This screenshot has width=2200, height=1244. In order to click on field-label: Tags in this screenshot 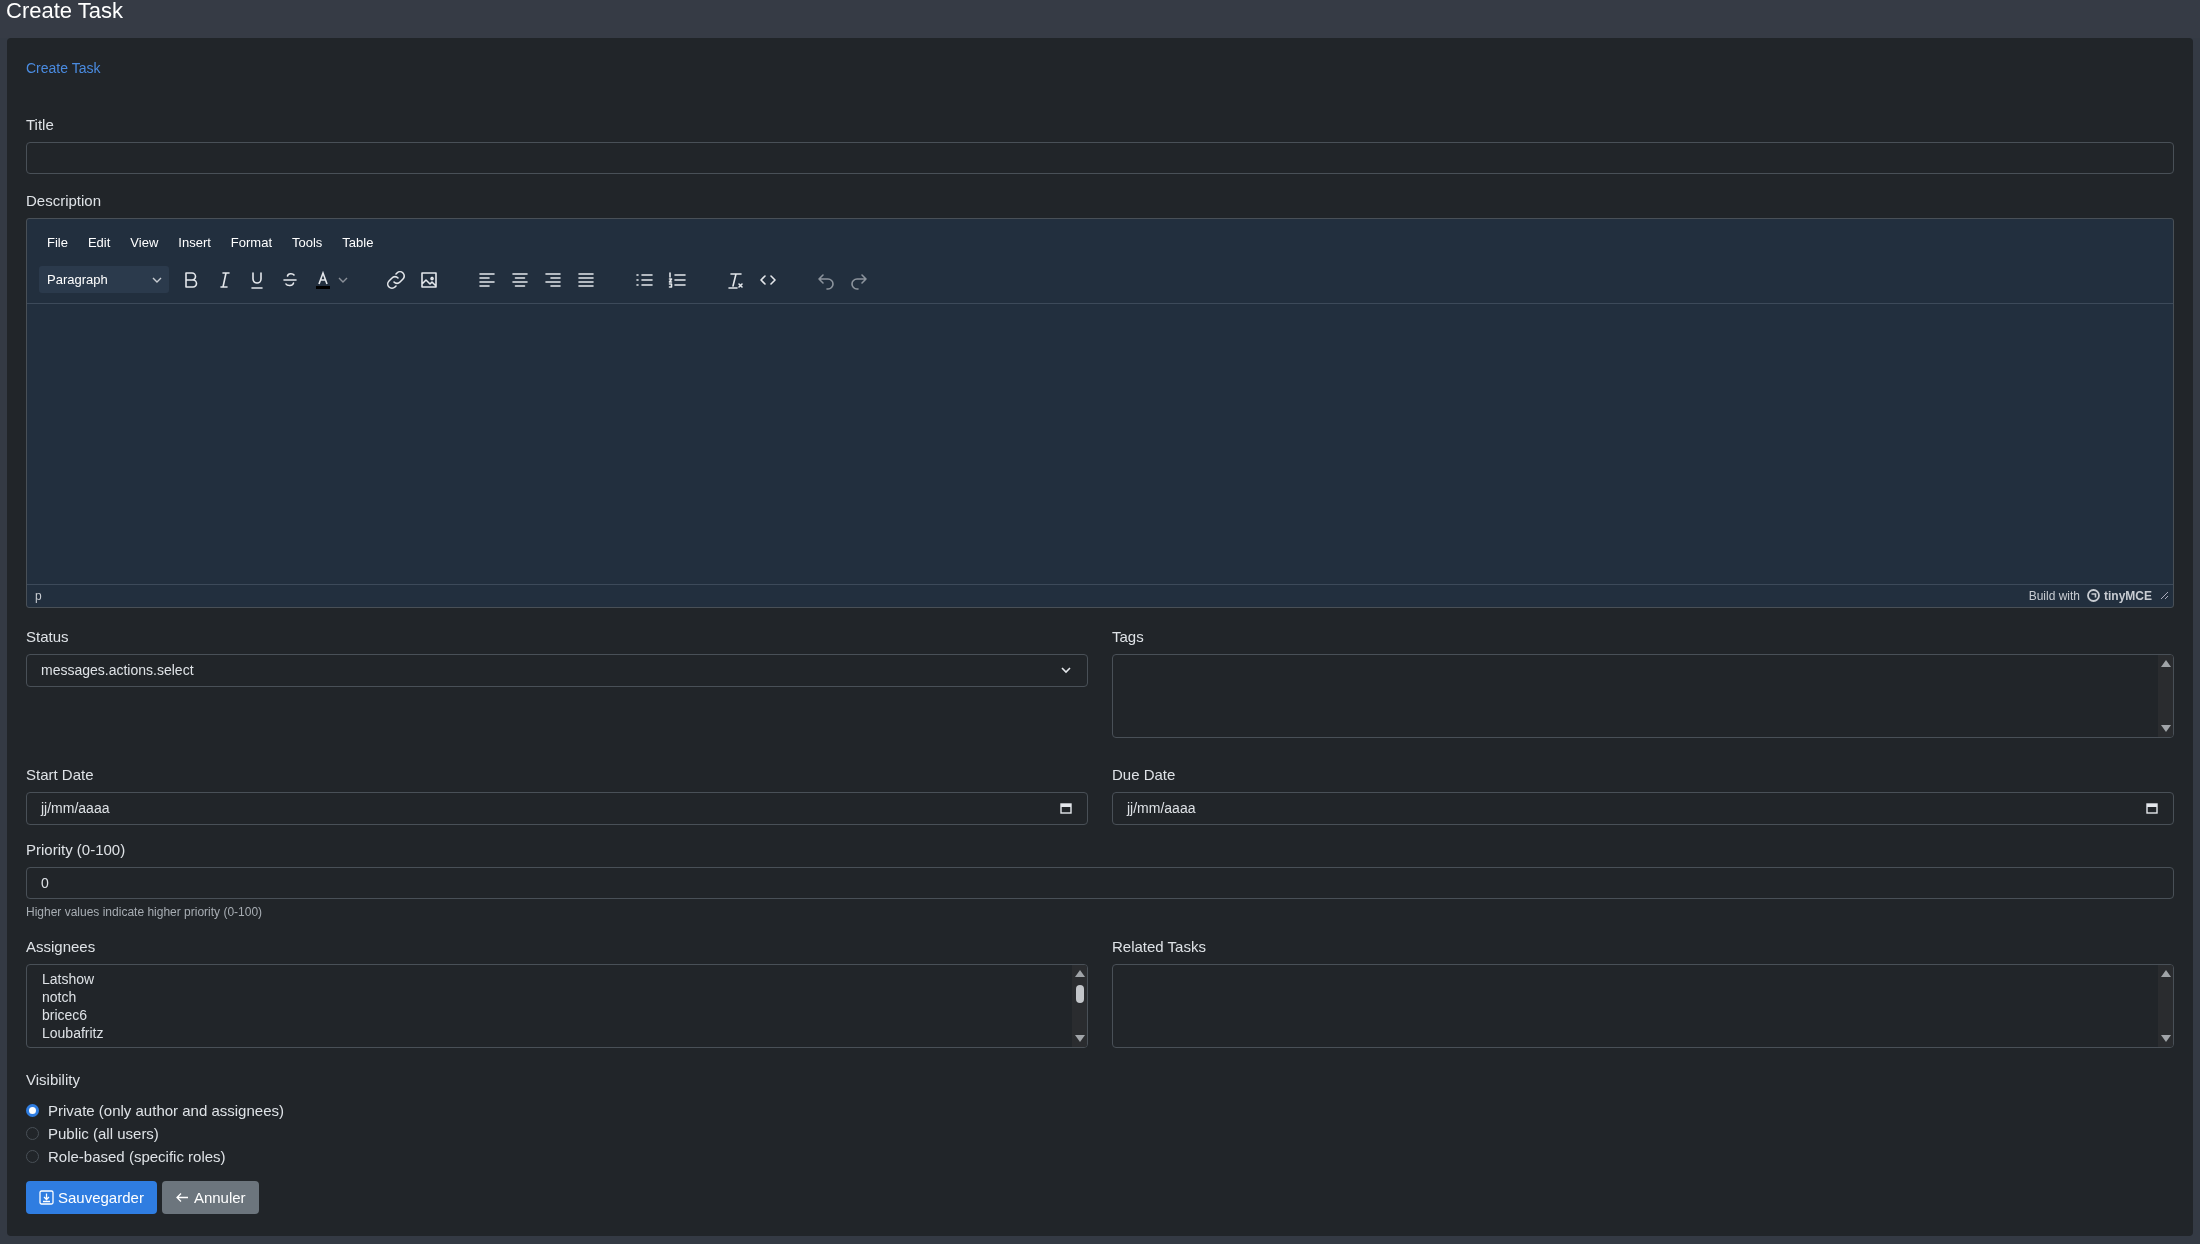, I will do `click(1128, 636)`.